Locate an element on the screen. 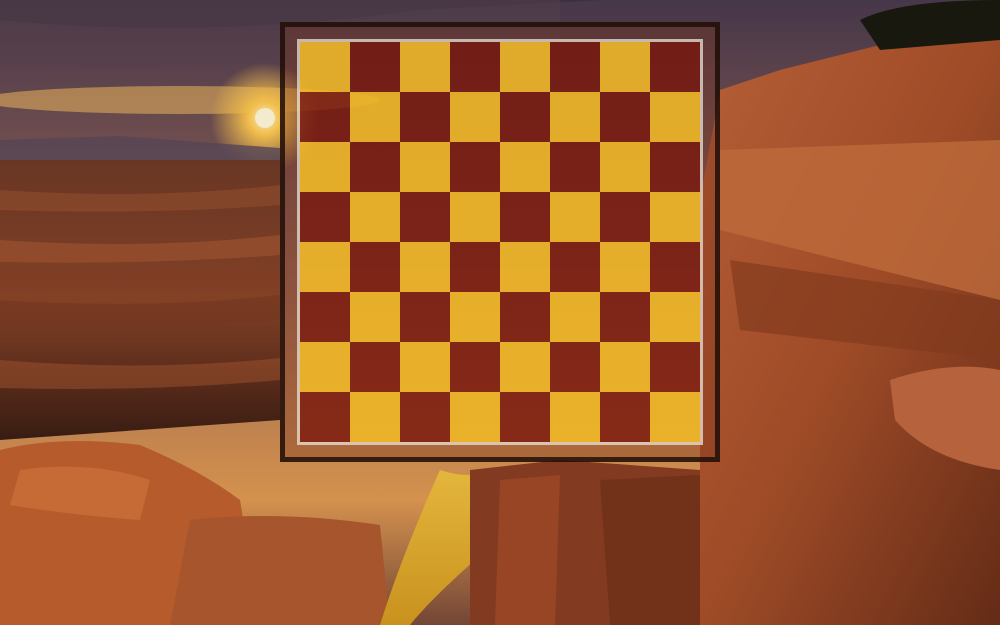  square-a3 is located at coordinates (325, 317).